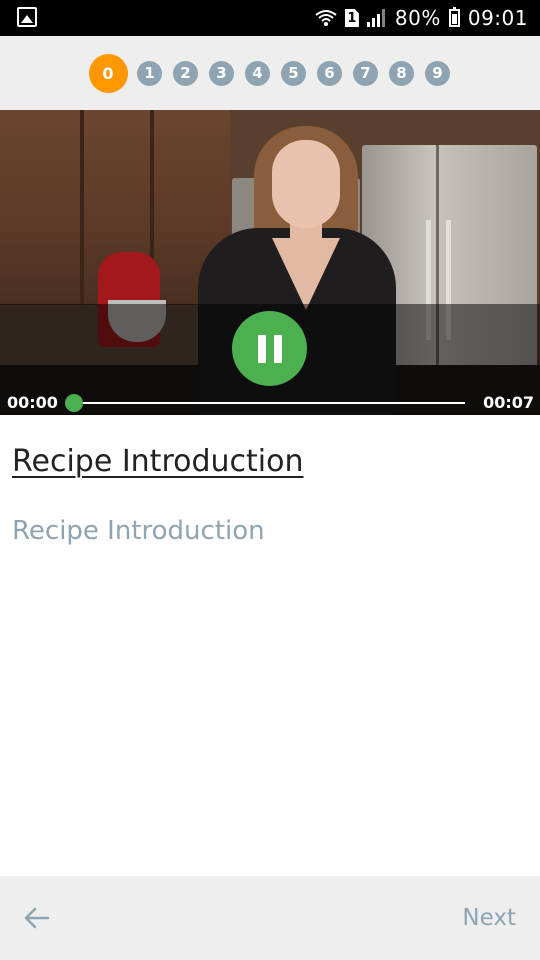 The image size is (540, 960). I want to click on step-1: 1, so click(149, 73).